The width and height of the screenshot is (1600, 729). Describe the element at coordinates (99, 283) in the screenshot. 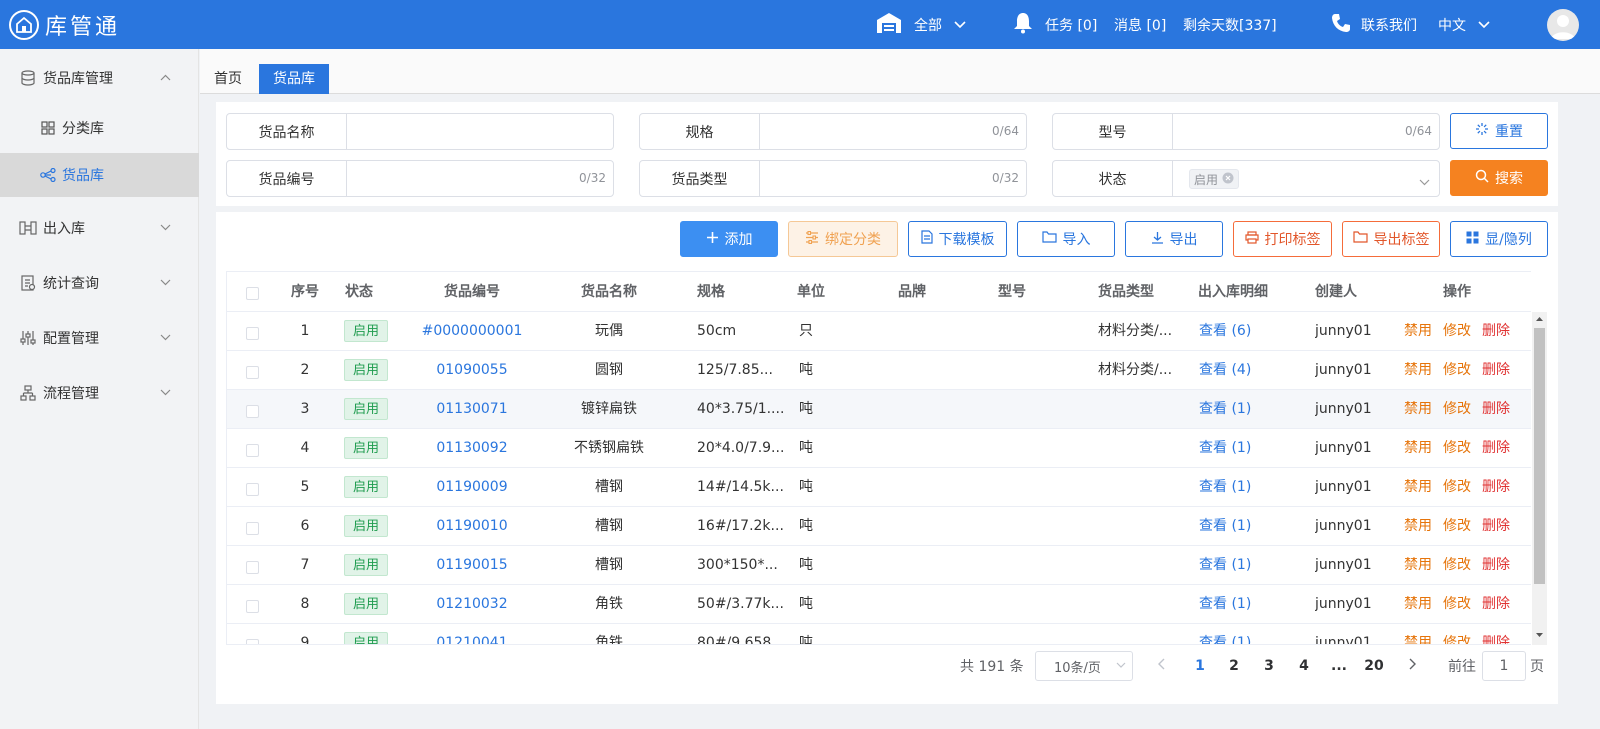

I see `sidebar-item-stats: 统计查询` at that location.